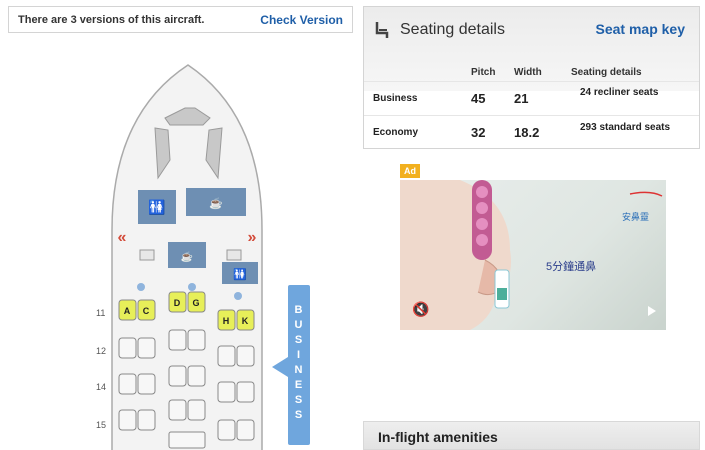 This screenshot has height=450, width=705. Describe the element at coordinates (606, 72) in the screenshot. I see `col-seating-details: Seating details` at that location.